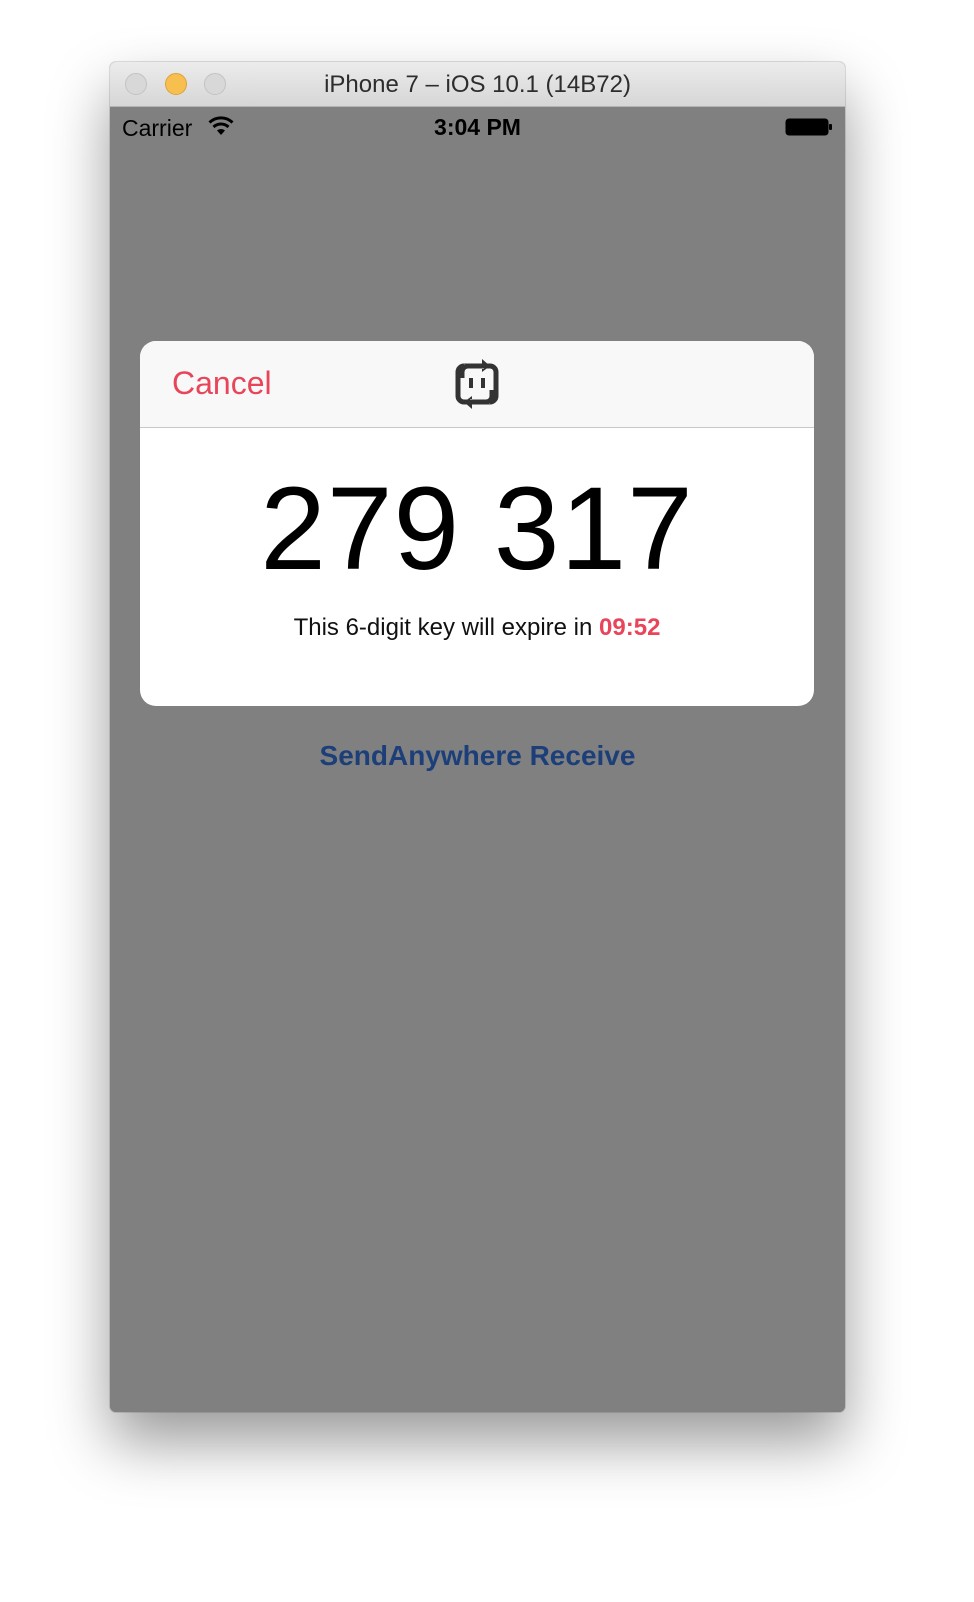  What do you see at coordinates (222, 383) in the screenshot?
I see `cancel-button: Cancel` at bounding box center [222, 383].